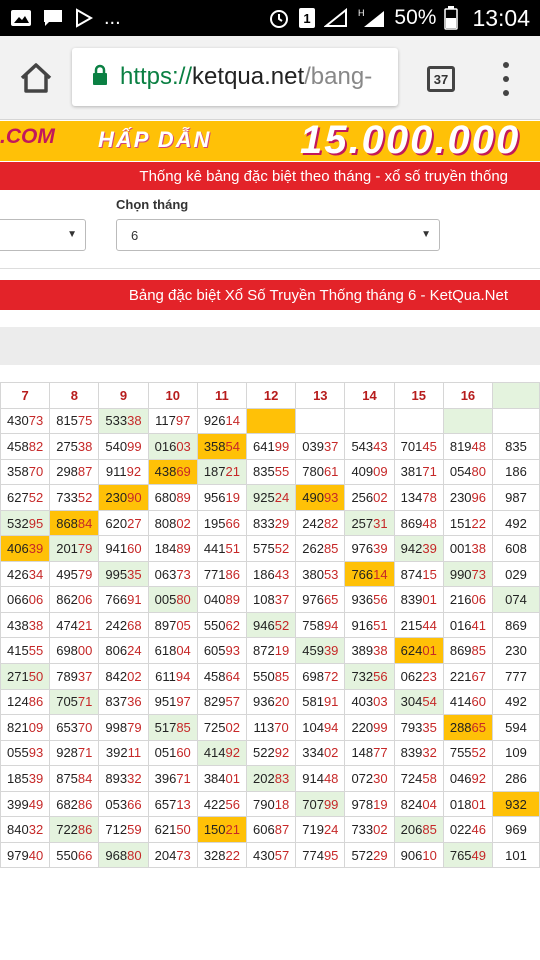  Describe the element at coordinates (85, 651) in the screenshot. I see `cell-tail-digits: 00` at that location.